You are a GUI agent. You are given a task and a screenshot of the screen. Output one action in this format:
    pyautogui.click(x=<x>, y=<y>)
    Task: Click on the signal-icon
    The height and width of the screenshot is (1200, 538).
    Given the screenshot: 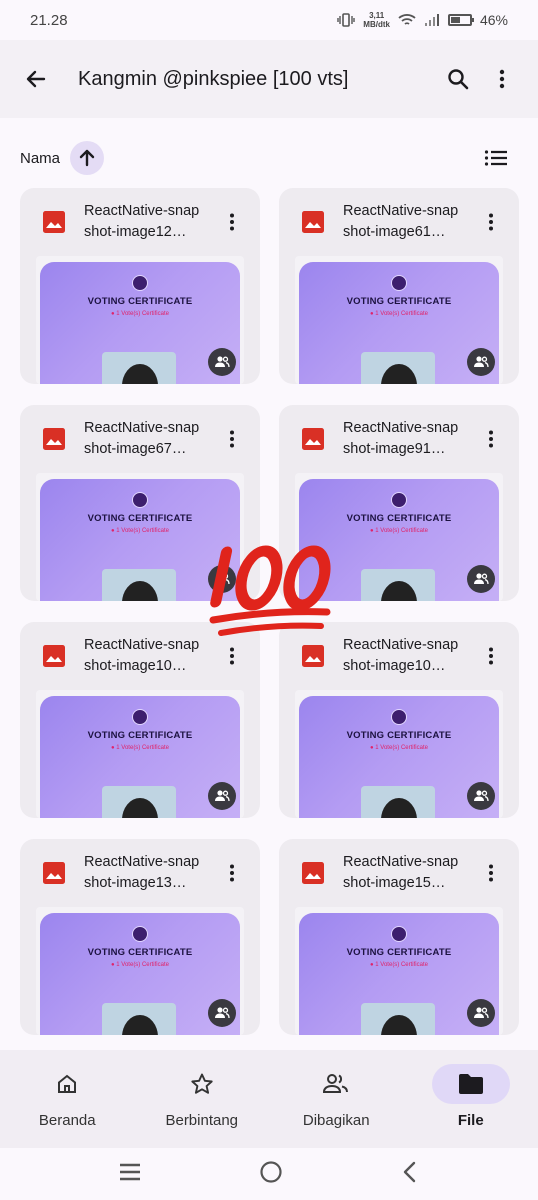 What is the action you would take?
    pyautogui.click(x=431, y=20)
    